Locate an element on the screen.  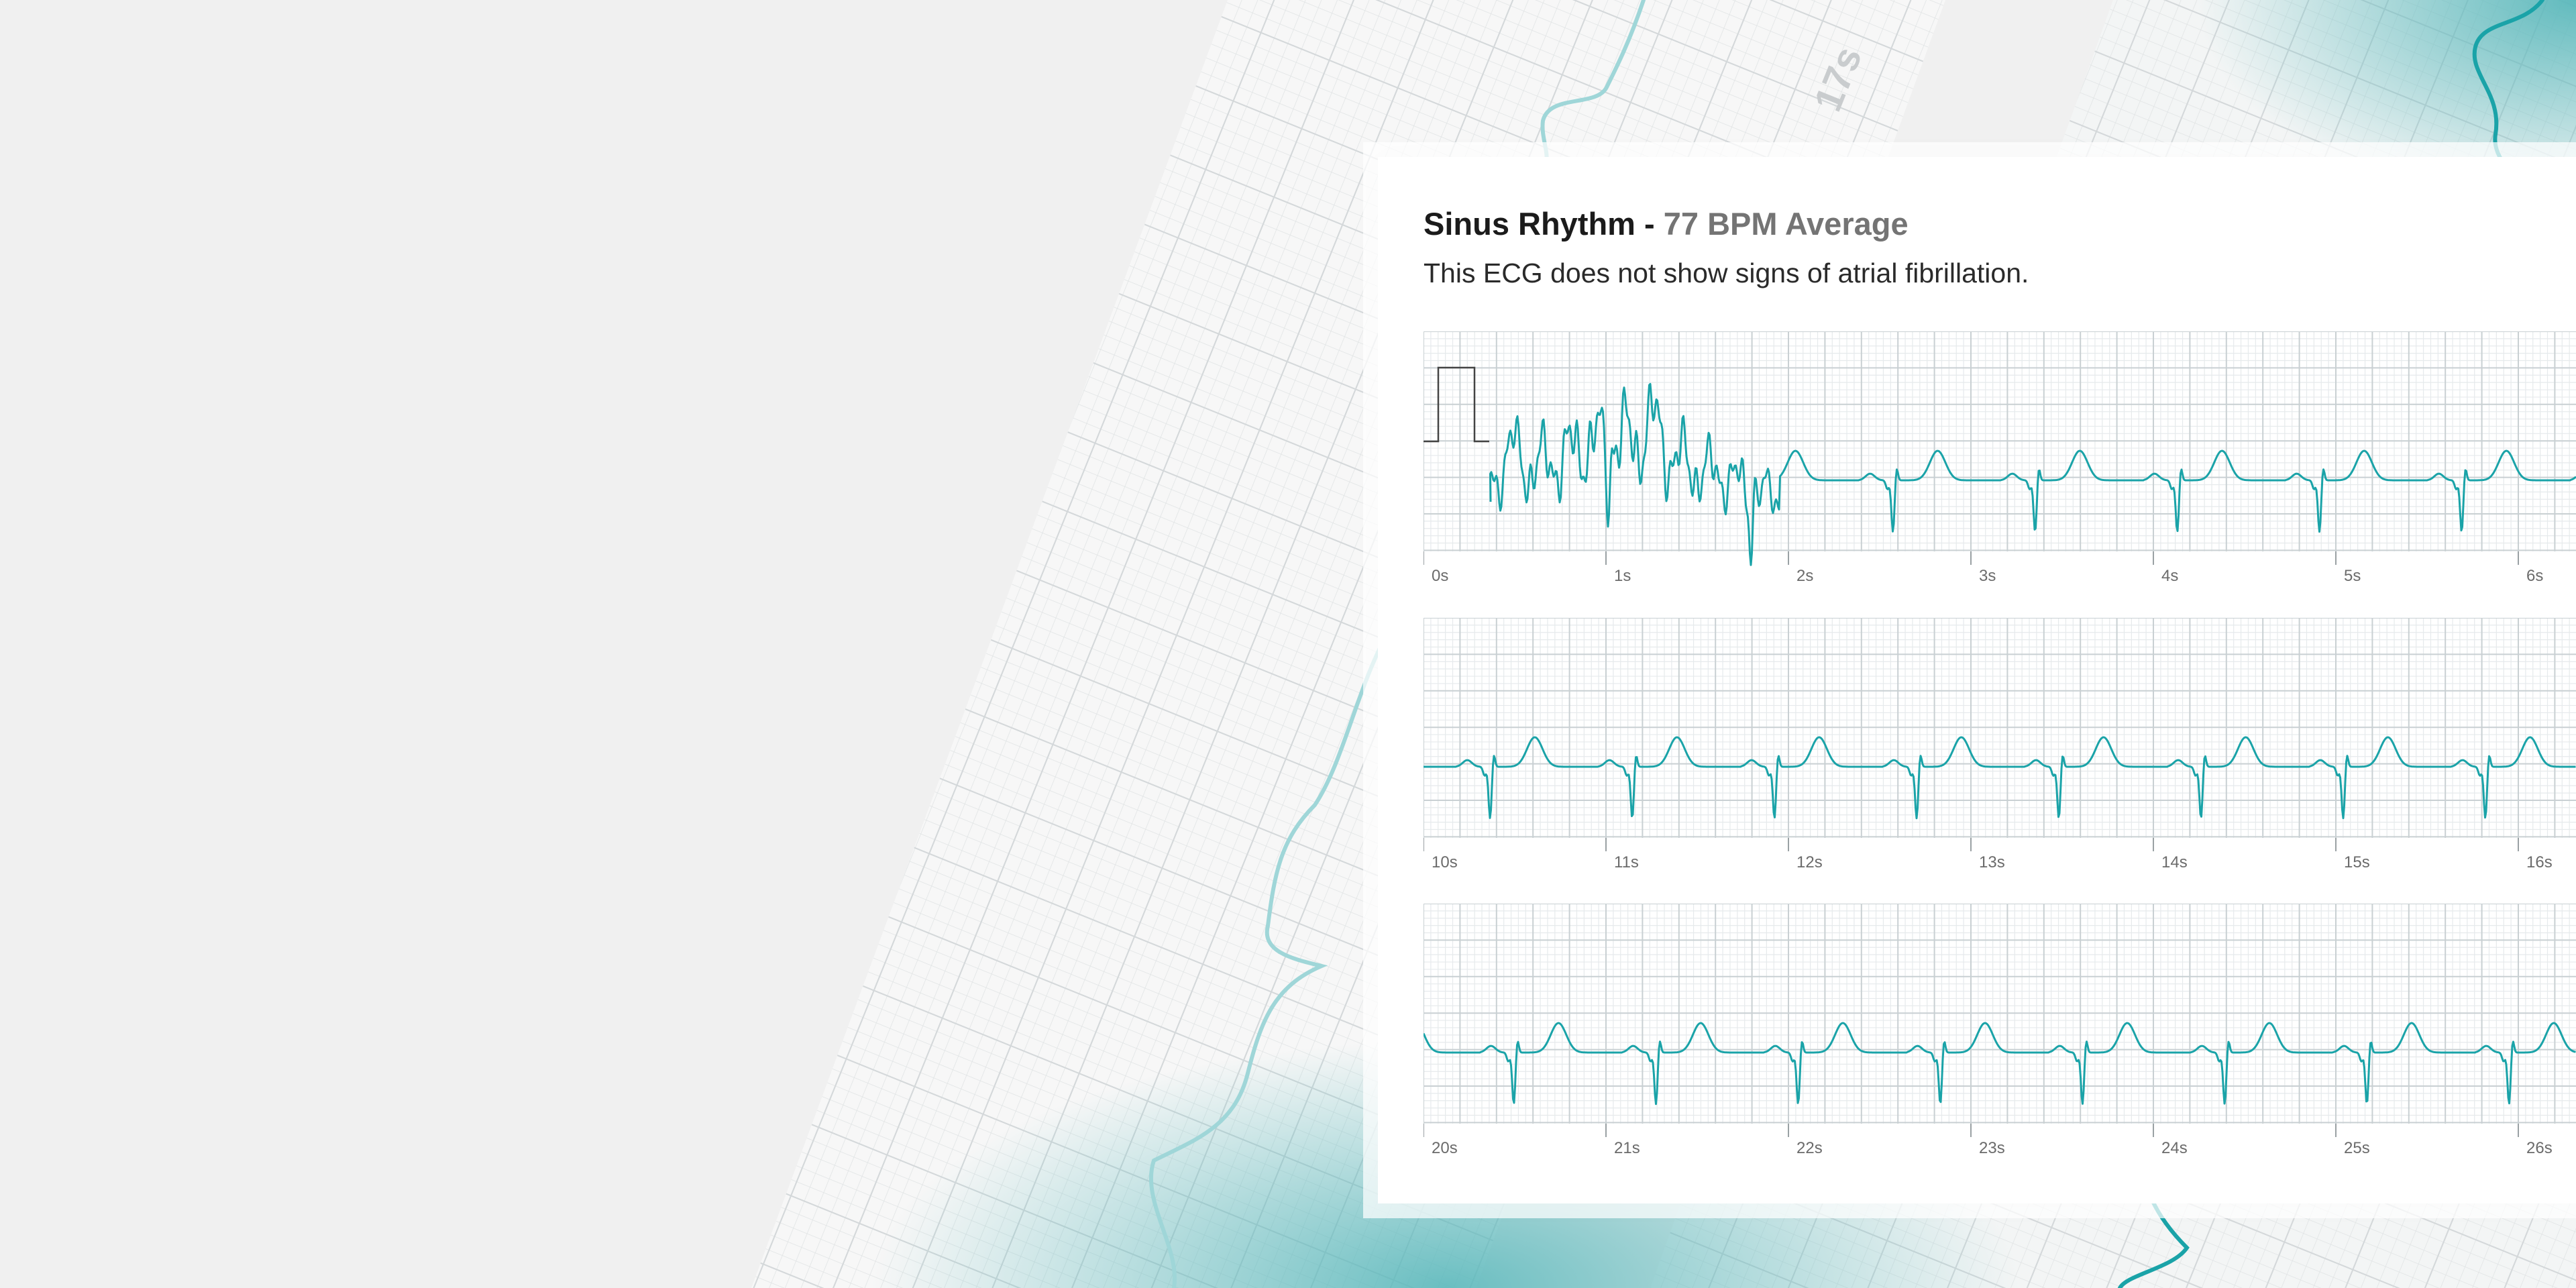
ecg-strip-chart: 0s 1s 2s 3s 4s 5s 6s is located at coordinates (2000, 458).